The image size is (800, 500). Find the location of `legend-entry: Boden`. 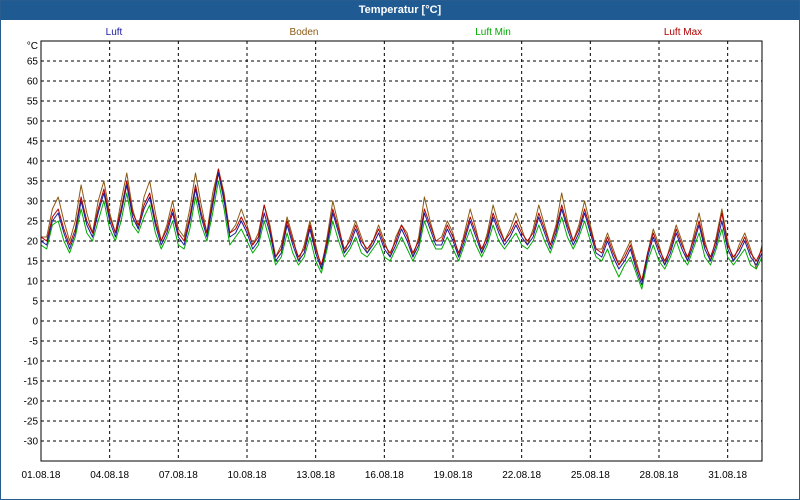

legend-entry: Boden is located at coordinates (304, 32).